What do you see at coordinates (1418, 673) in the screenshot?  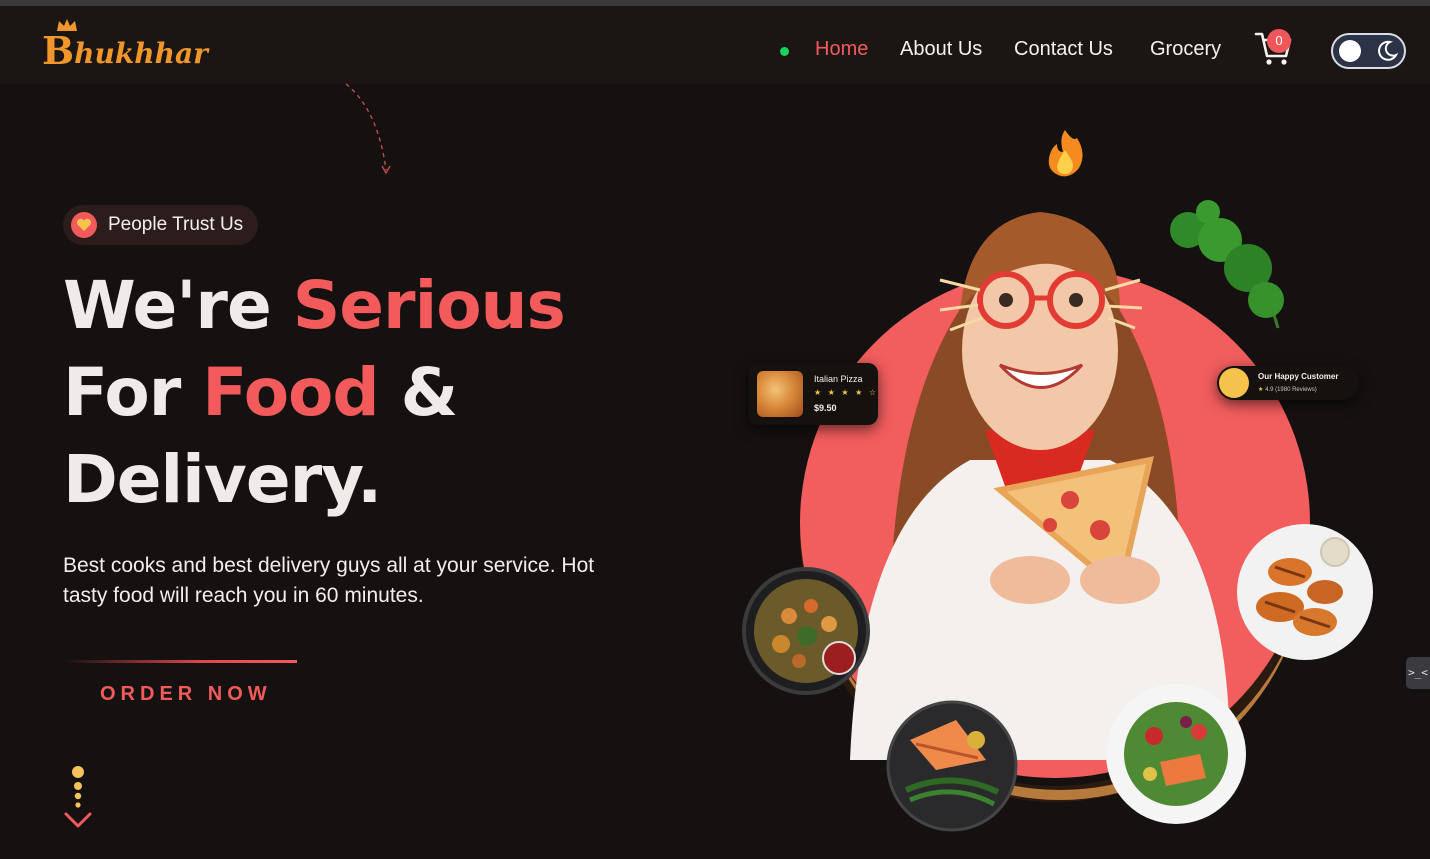 I see `side-widget-tab: >_<` at bounding box center [1418, 673].